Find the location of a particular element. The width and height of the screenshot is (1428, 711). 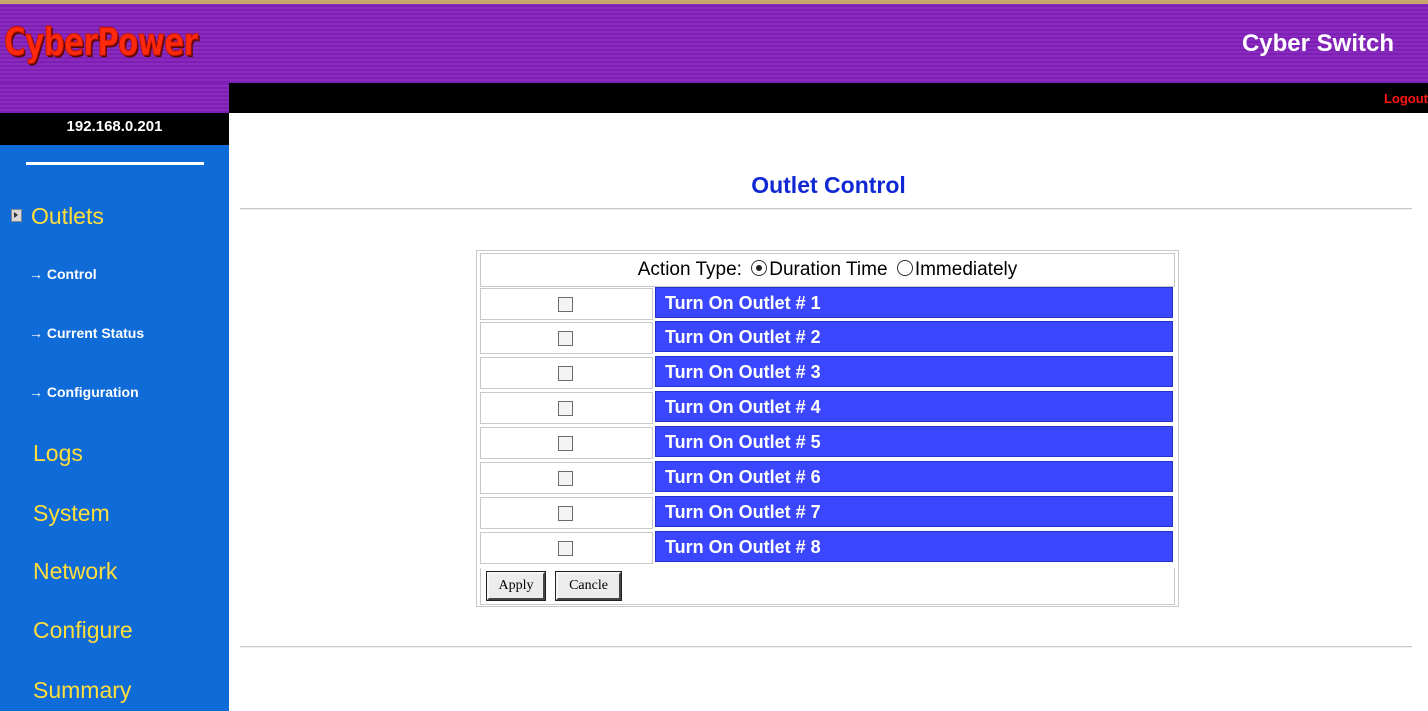

outlet-2-checkbox is located at coordinates (565, 338).